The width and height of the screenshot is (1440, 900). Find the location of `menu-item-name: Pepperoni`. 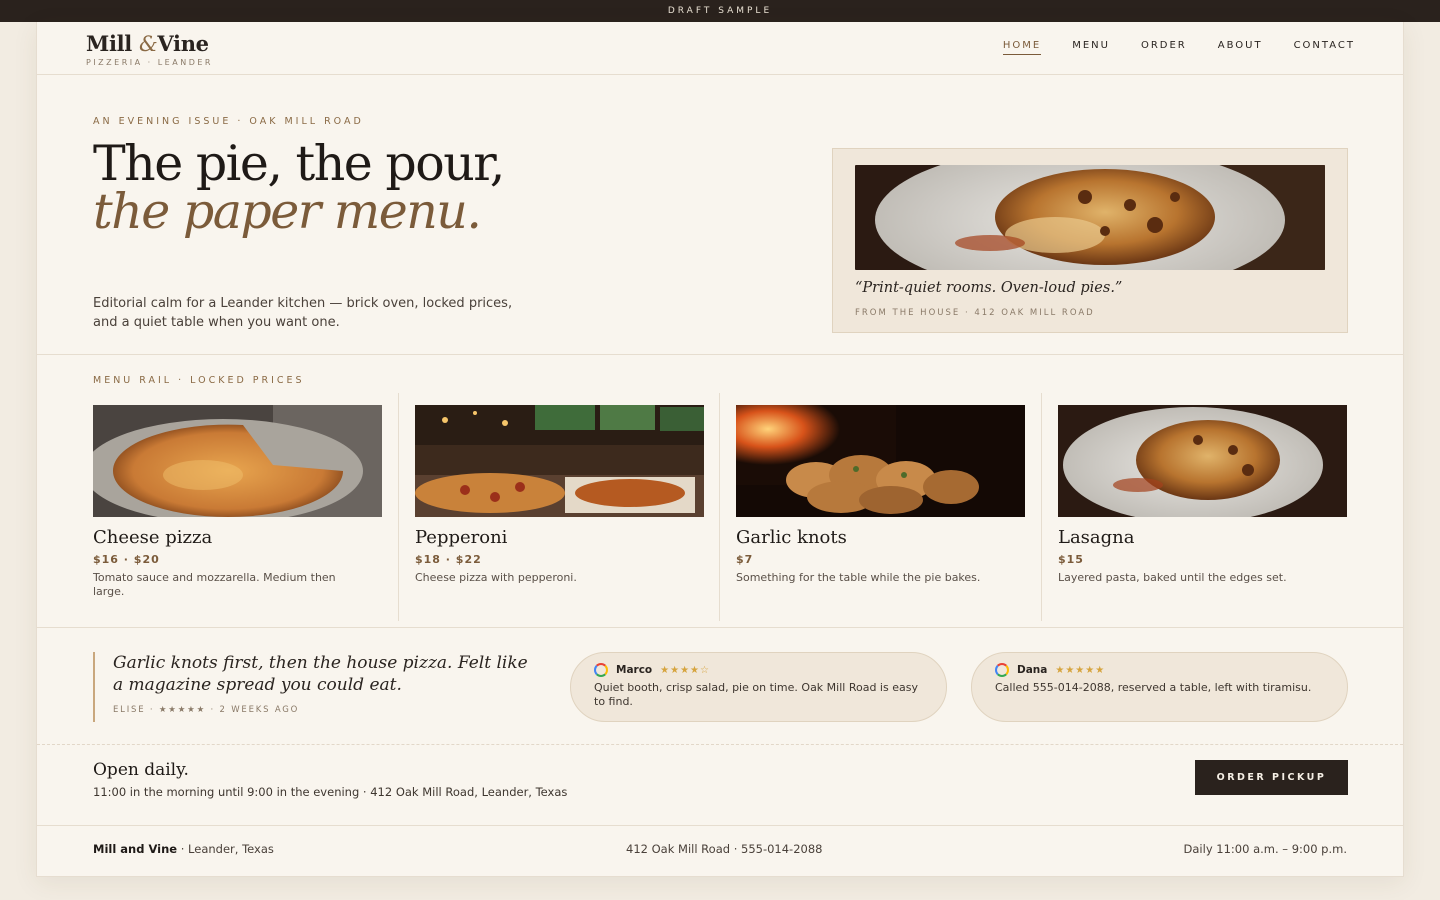

menu-item-name: Pepperoni is located at coordinates (461, 537).